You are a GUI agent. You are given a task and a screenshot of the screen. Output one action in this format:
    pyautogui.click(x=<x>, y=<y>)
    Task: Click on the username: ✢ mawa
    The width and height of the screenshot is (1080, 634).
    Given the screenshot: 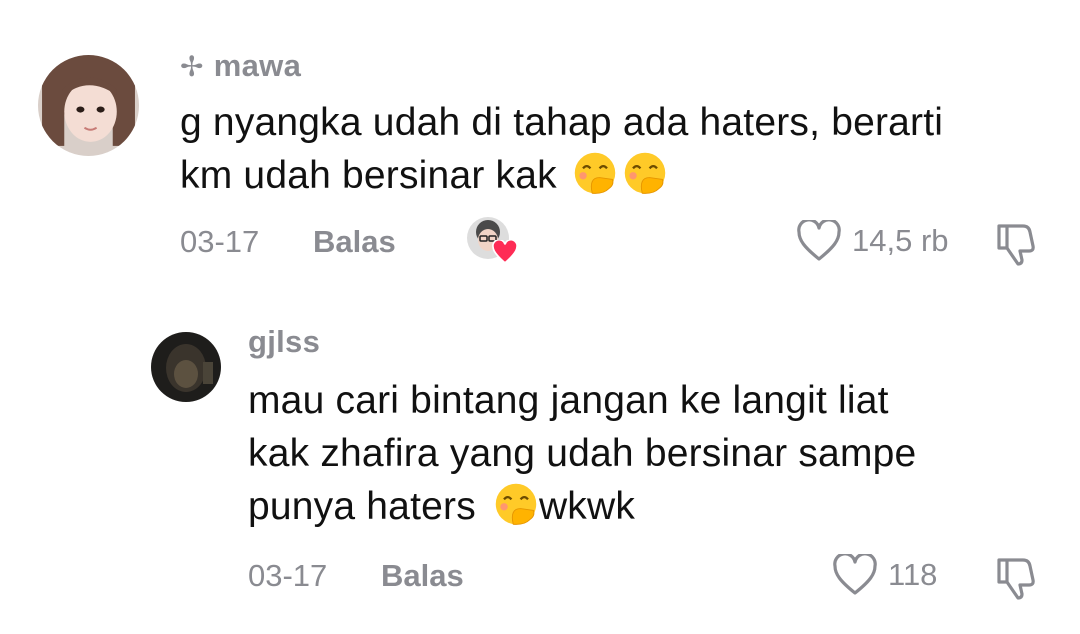 What is the action you would take?
    pyautogui.click(x=240, y=66)
    